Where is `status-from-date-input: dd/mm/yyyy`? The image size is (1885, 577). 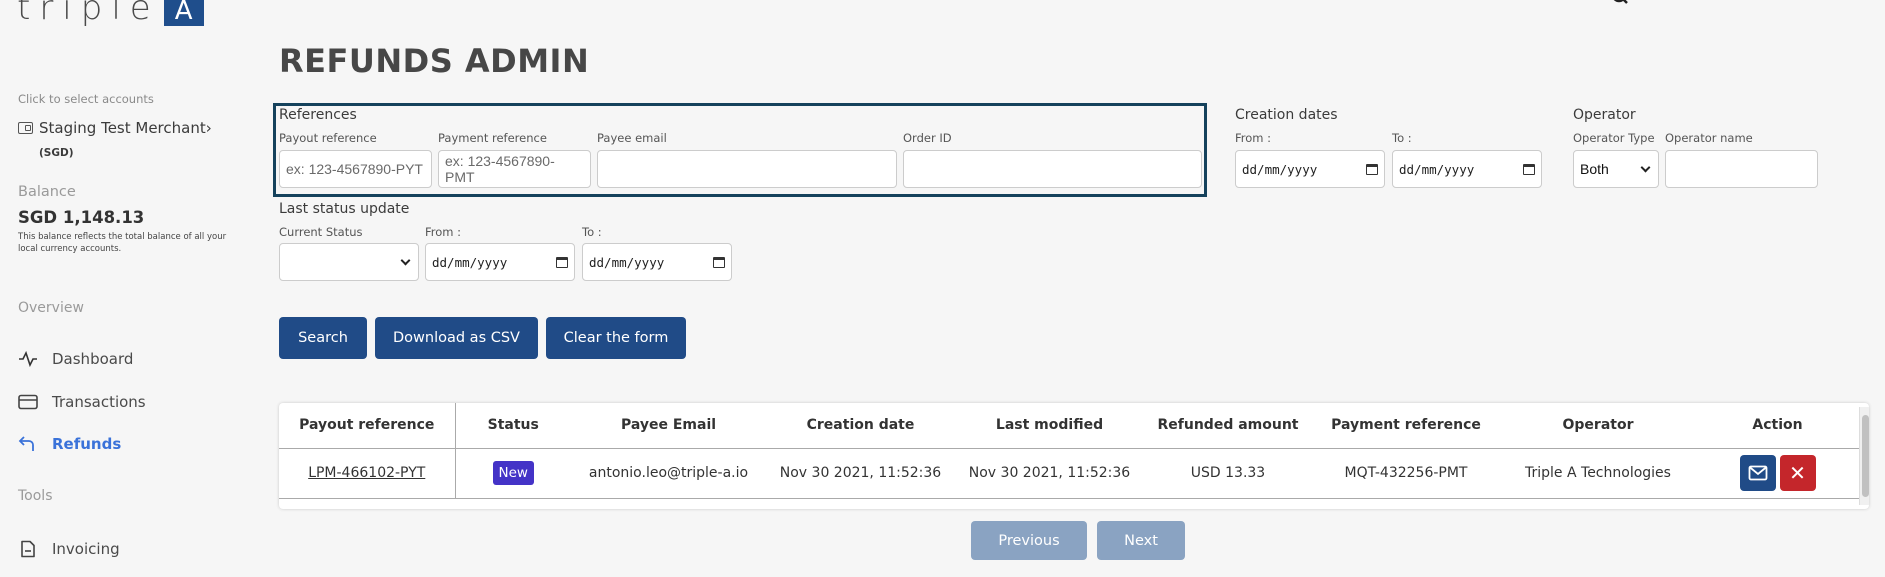 status-from-date-input: dd/mm/yyyy is located at coordinates (500, 262).